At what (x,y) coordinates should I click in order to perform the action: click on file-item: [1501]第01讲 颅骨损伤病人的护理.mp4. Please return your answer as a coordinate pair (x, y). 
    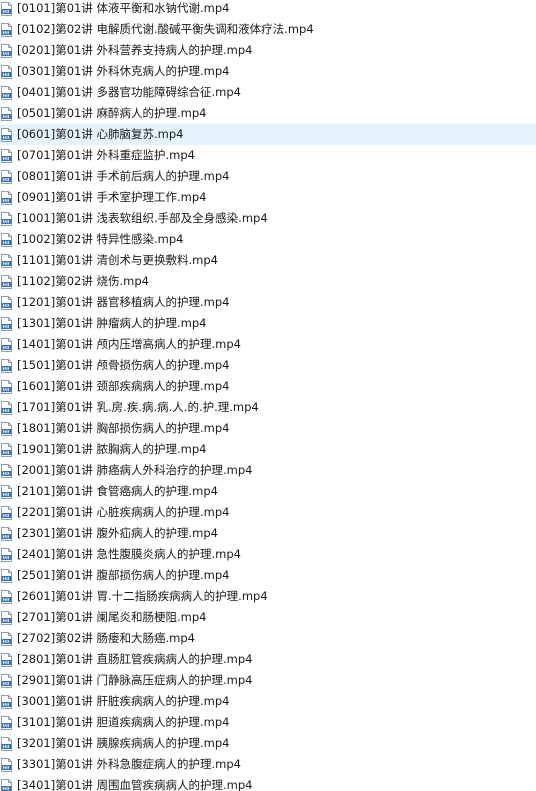
    Looking at the image, I should click on (268, 365).